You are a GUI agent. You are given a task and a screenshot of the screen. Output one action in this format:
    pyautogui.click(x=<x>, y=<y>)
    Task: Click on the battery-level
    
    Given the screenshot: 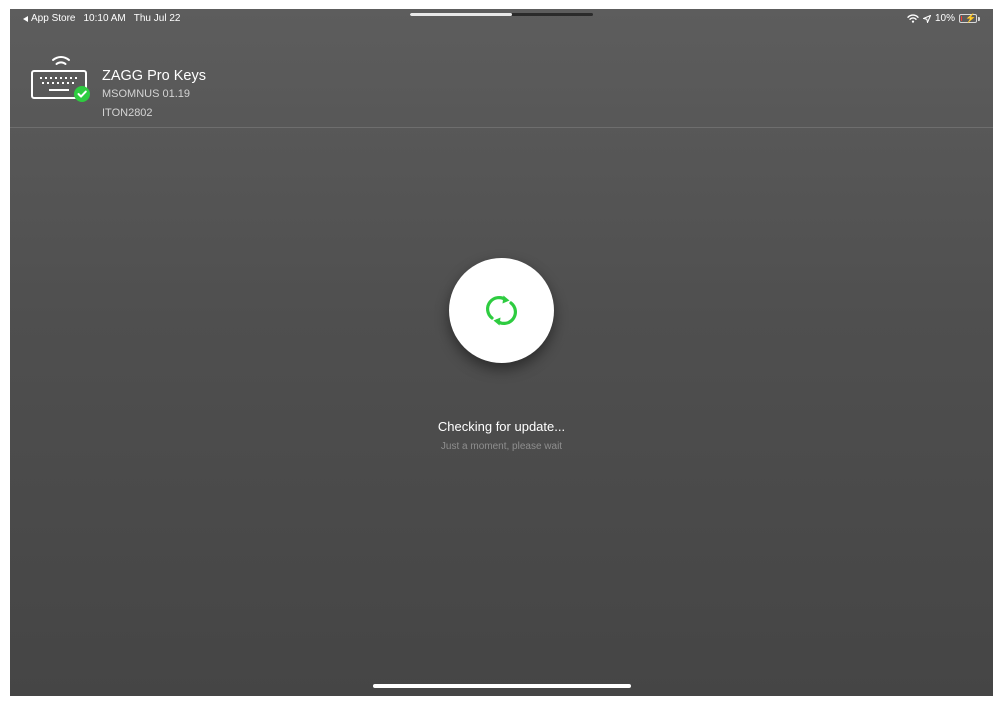 What is the action you would take?
    pyautogui.click(x=961, y=18)
    